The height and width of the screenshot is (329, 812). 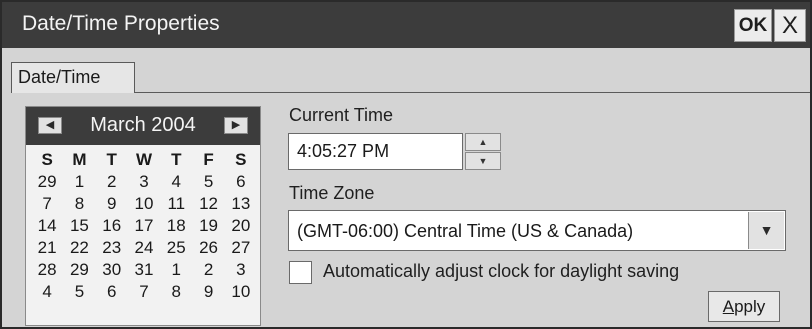 I want to click on calendar-day: 31, so click(x=144, y=270).